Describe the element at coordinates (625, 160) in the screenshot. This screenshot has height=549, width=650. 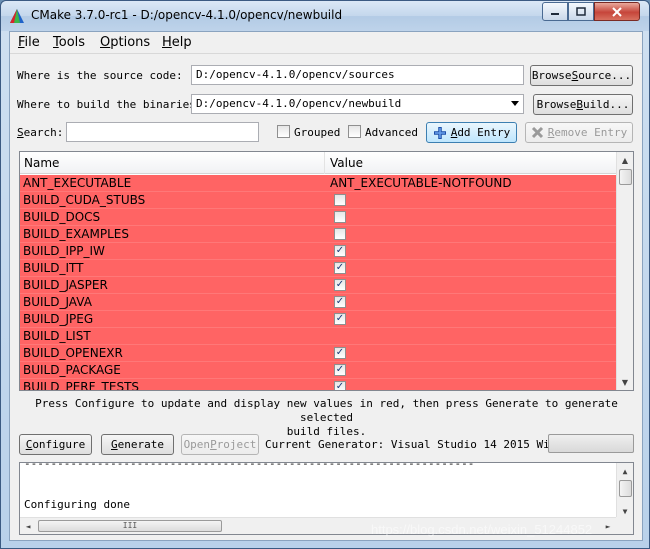
I see `scroll-up-arrow-icon: ▲` at that location.